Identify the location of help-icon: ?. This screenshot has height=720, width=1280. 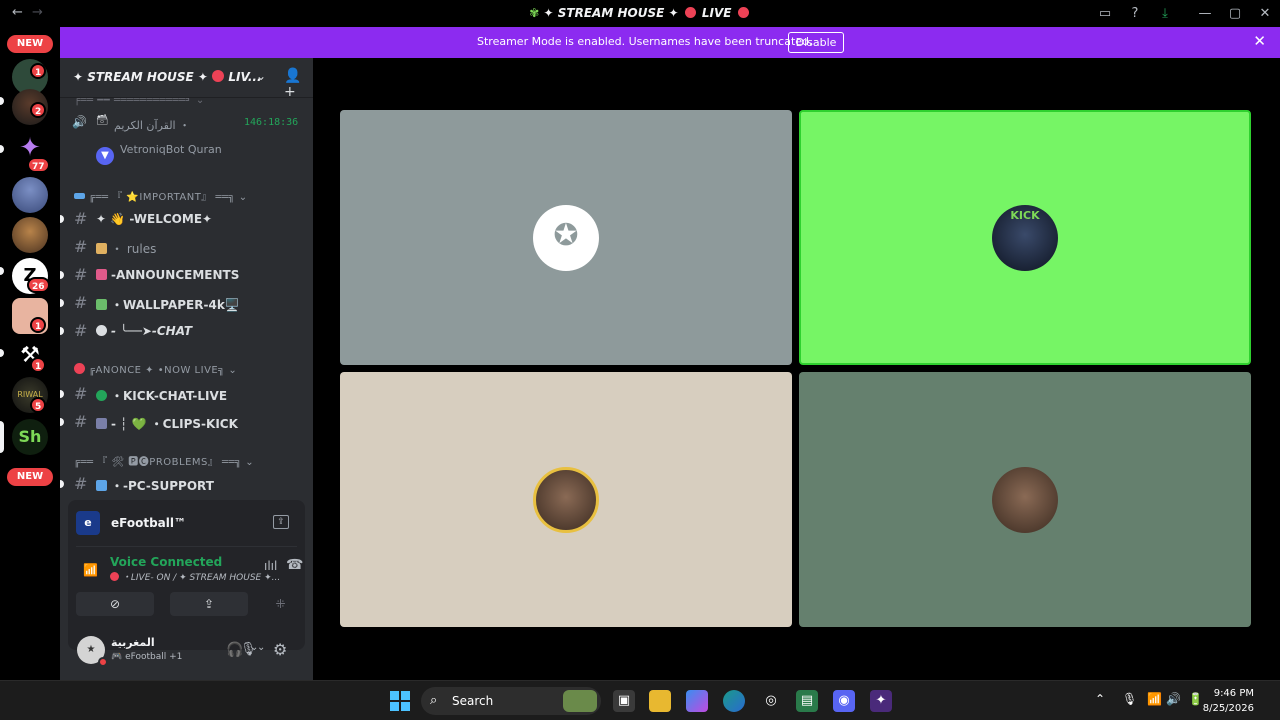
(1135, 13).